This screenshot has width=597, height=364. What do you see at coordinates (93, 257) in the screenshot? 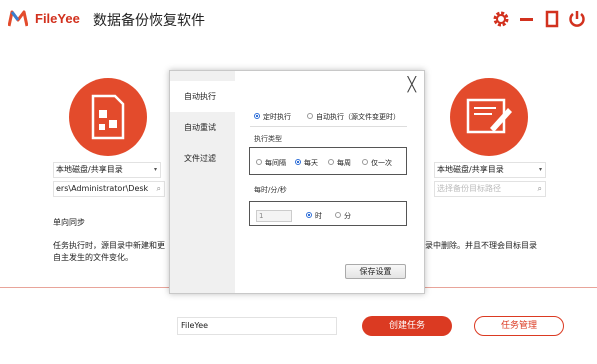
I see `mode-description-line2: 自主发生的文件变化。` at bounding box center [93, 257].